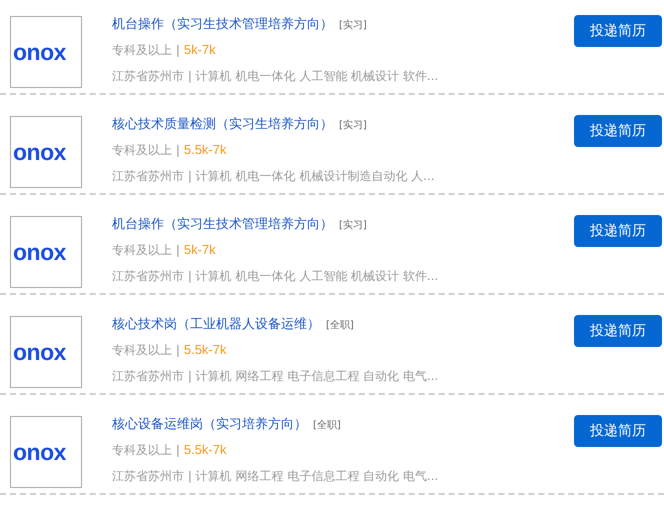 The height and width of the screenshot is (506, 664). Describe the element at coordinates (216, 324) in the screenshot. I see `job-title: 核心技术岗（工业机器人设备运维）` at that location.